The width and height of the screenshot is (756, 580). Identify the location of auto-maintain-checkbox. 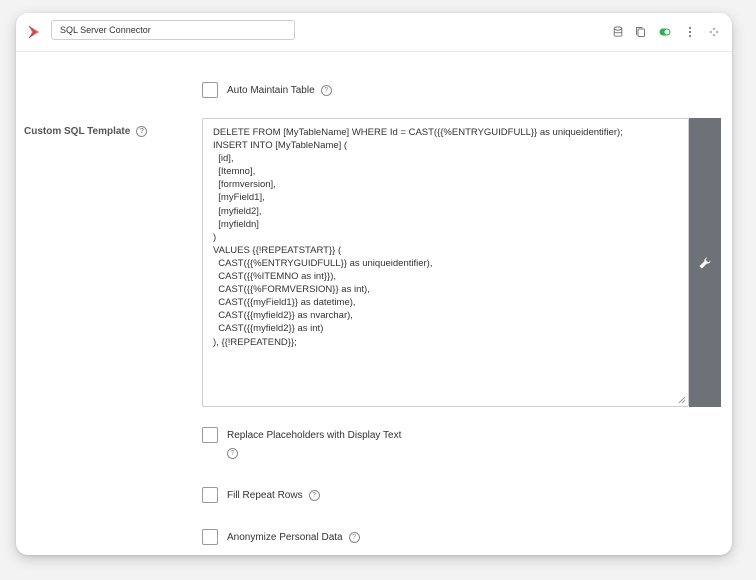
(210, 90).